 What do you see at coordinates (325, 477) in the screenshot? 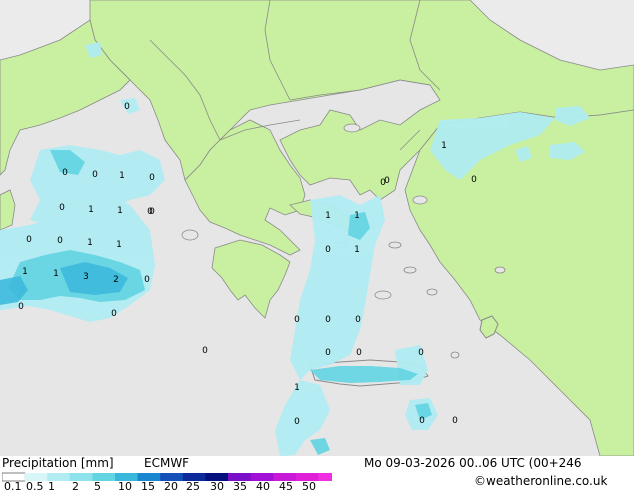
I see `scale-swatch` at bounding box center [325, 477].